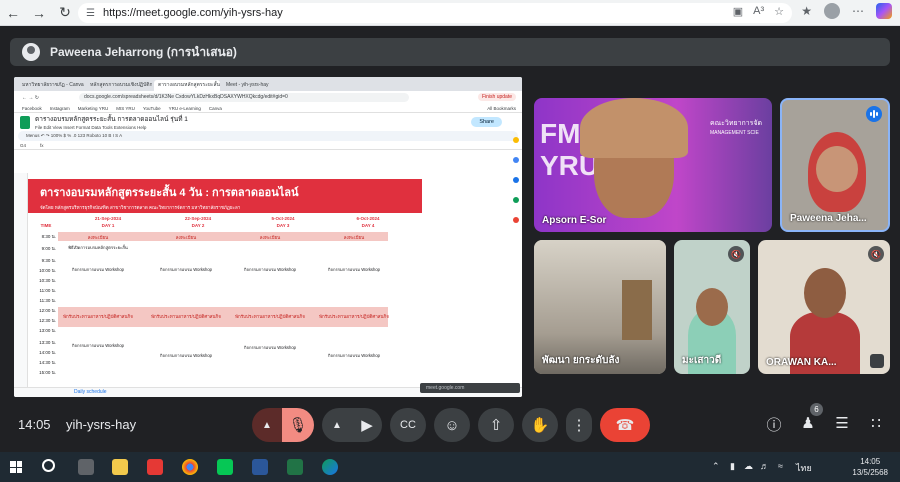 Image resolution: width=900 pixels, height=482 pixels. I want to click on day-date: 6-Oct-2024, so click(368, 218).